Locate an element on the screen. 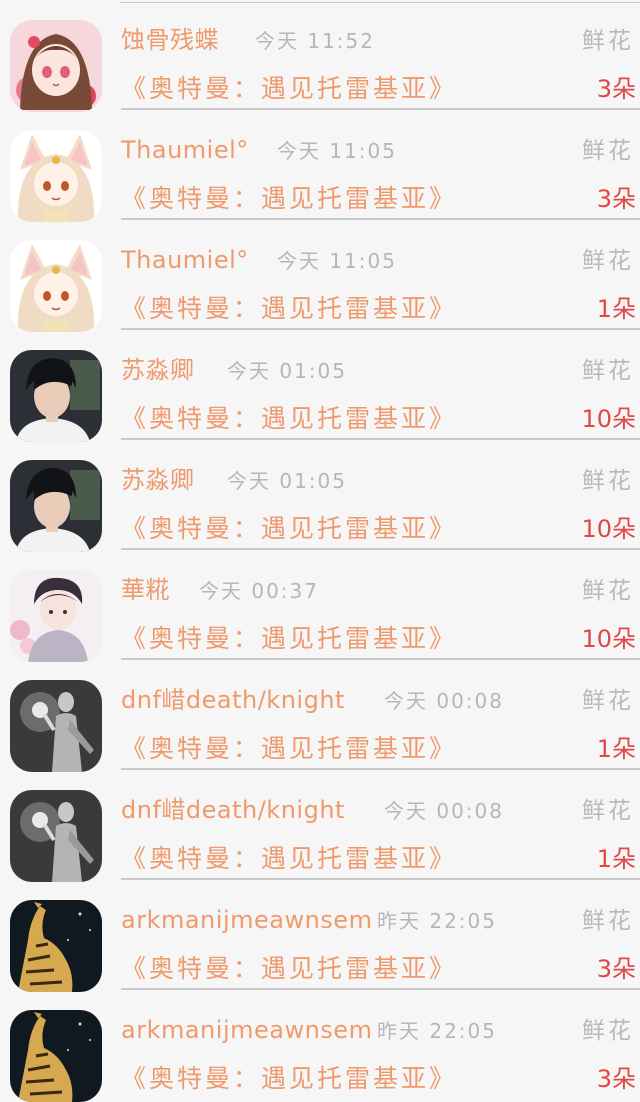 This screenshot has width=640, height=1102. gift-record-row: 華糀 今天 00:37 鲜花 《奥特曼：遇见托雷基亚》 10朵 is located at coordinates (320, 606).